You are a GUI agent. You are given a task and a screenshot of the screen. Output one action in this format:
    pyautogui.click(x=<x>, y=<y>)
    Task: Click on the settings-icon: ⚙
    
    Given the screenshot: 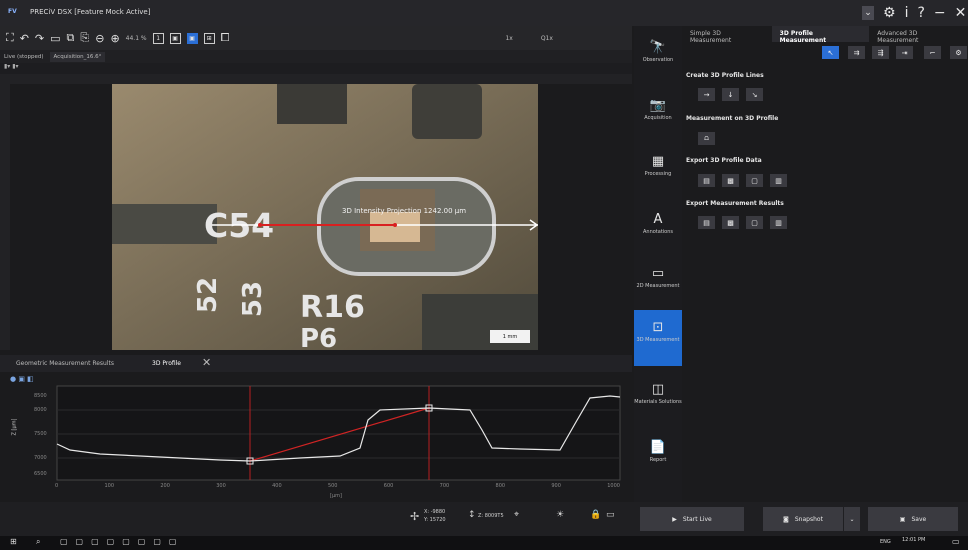 What is the action you would take?
    pyautogui.click(x=958, y=52)
    